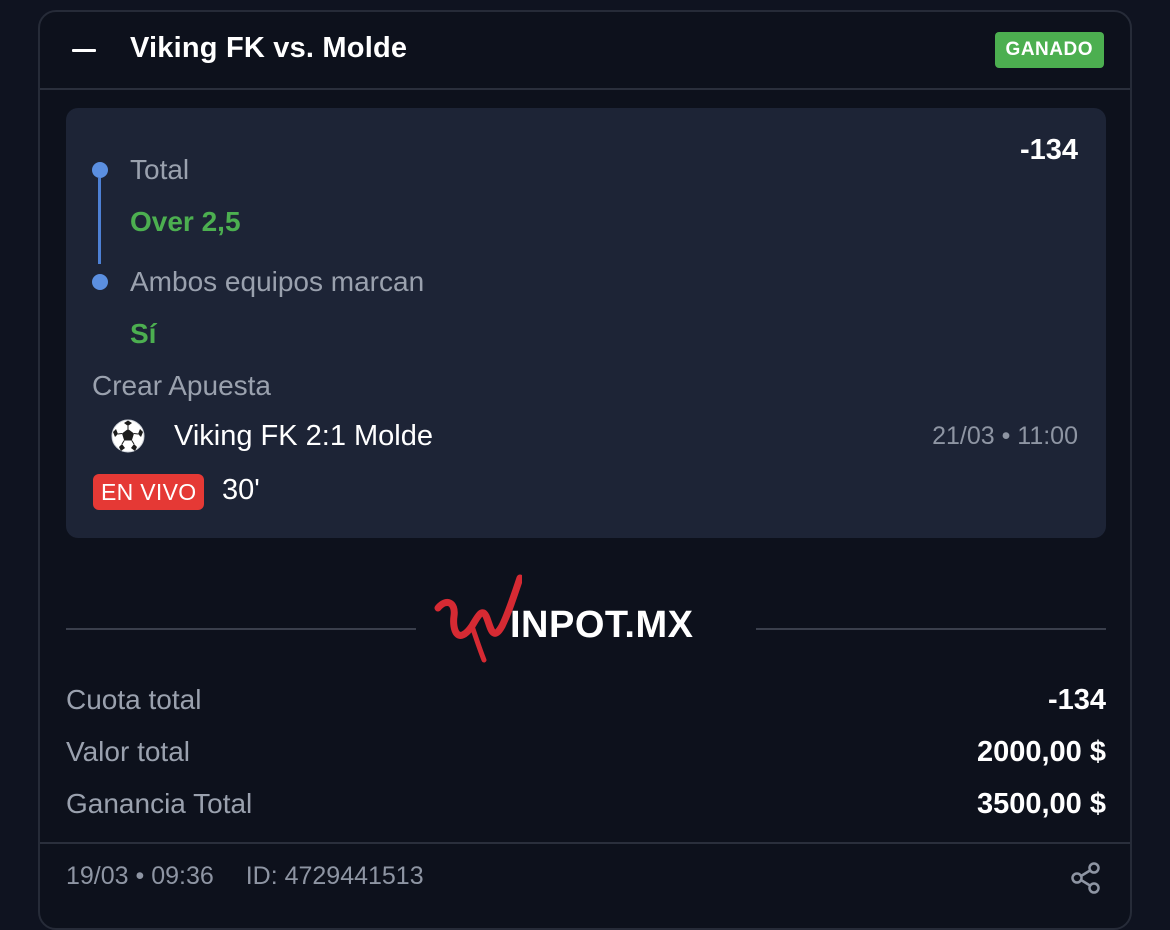 Image resolution: width=1170 pixels, height=930 pixels. What do you see at coordinates (149, 492) in the screenshot?
I see `live-badge: EN VIVO` at bounding box center [149, 492].